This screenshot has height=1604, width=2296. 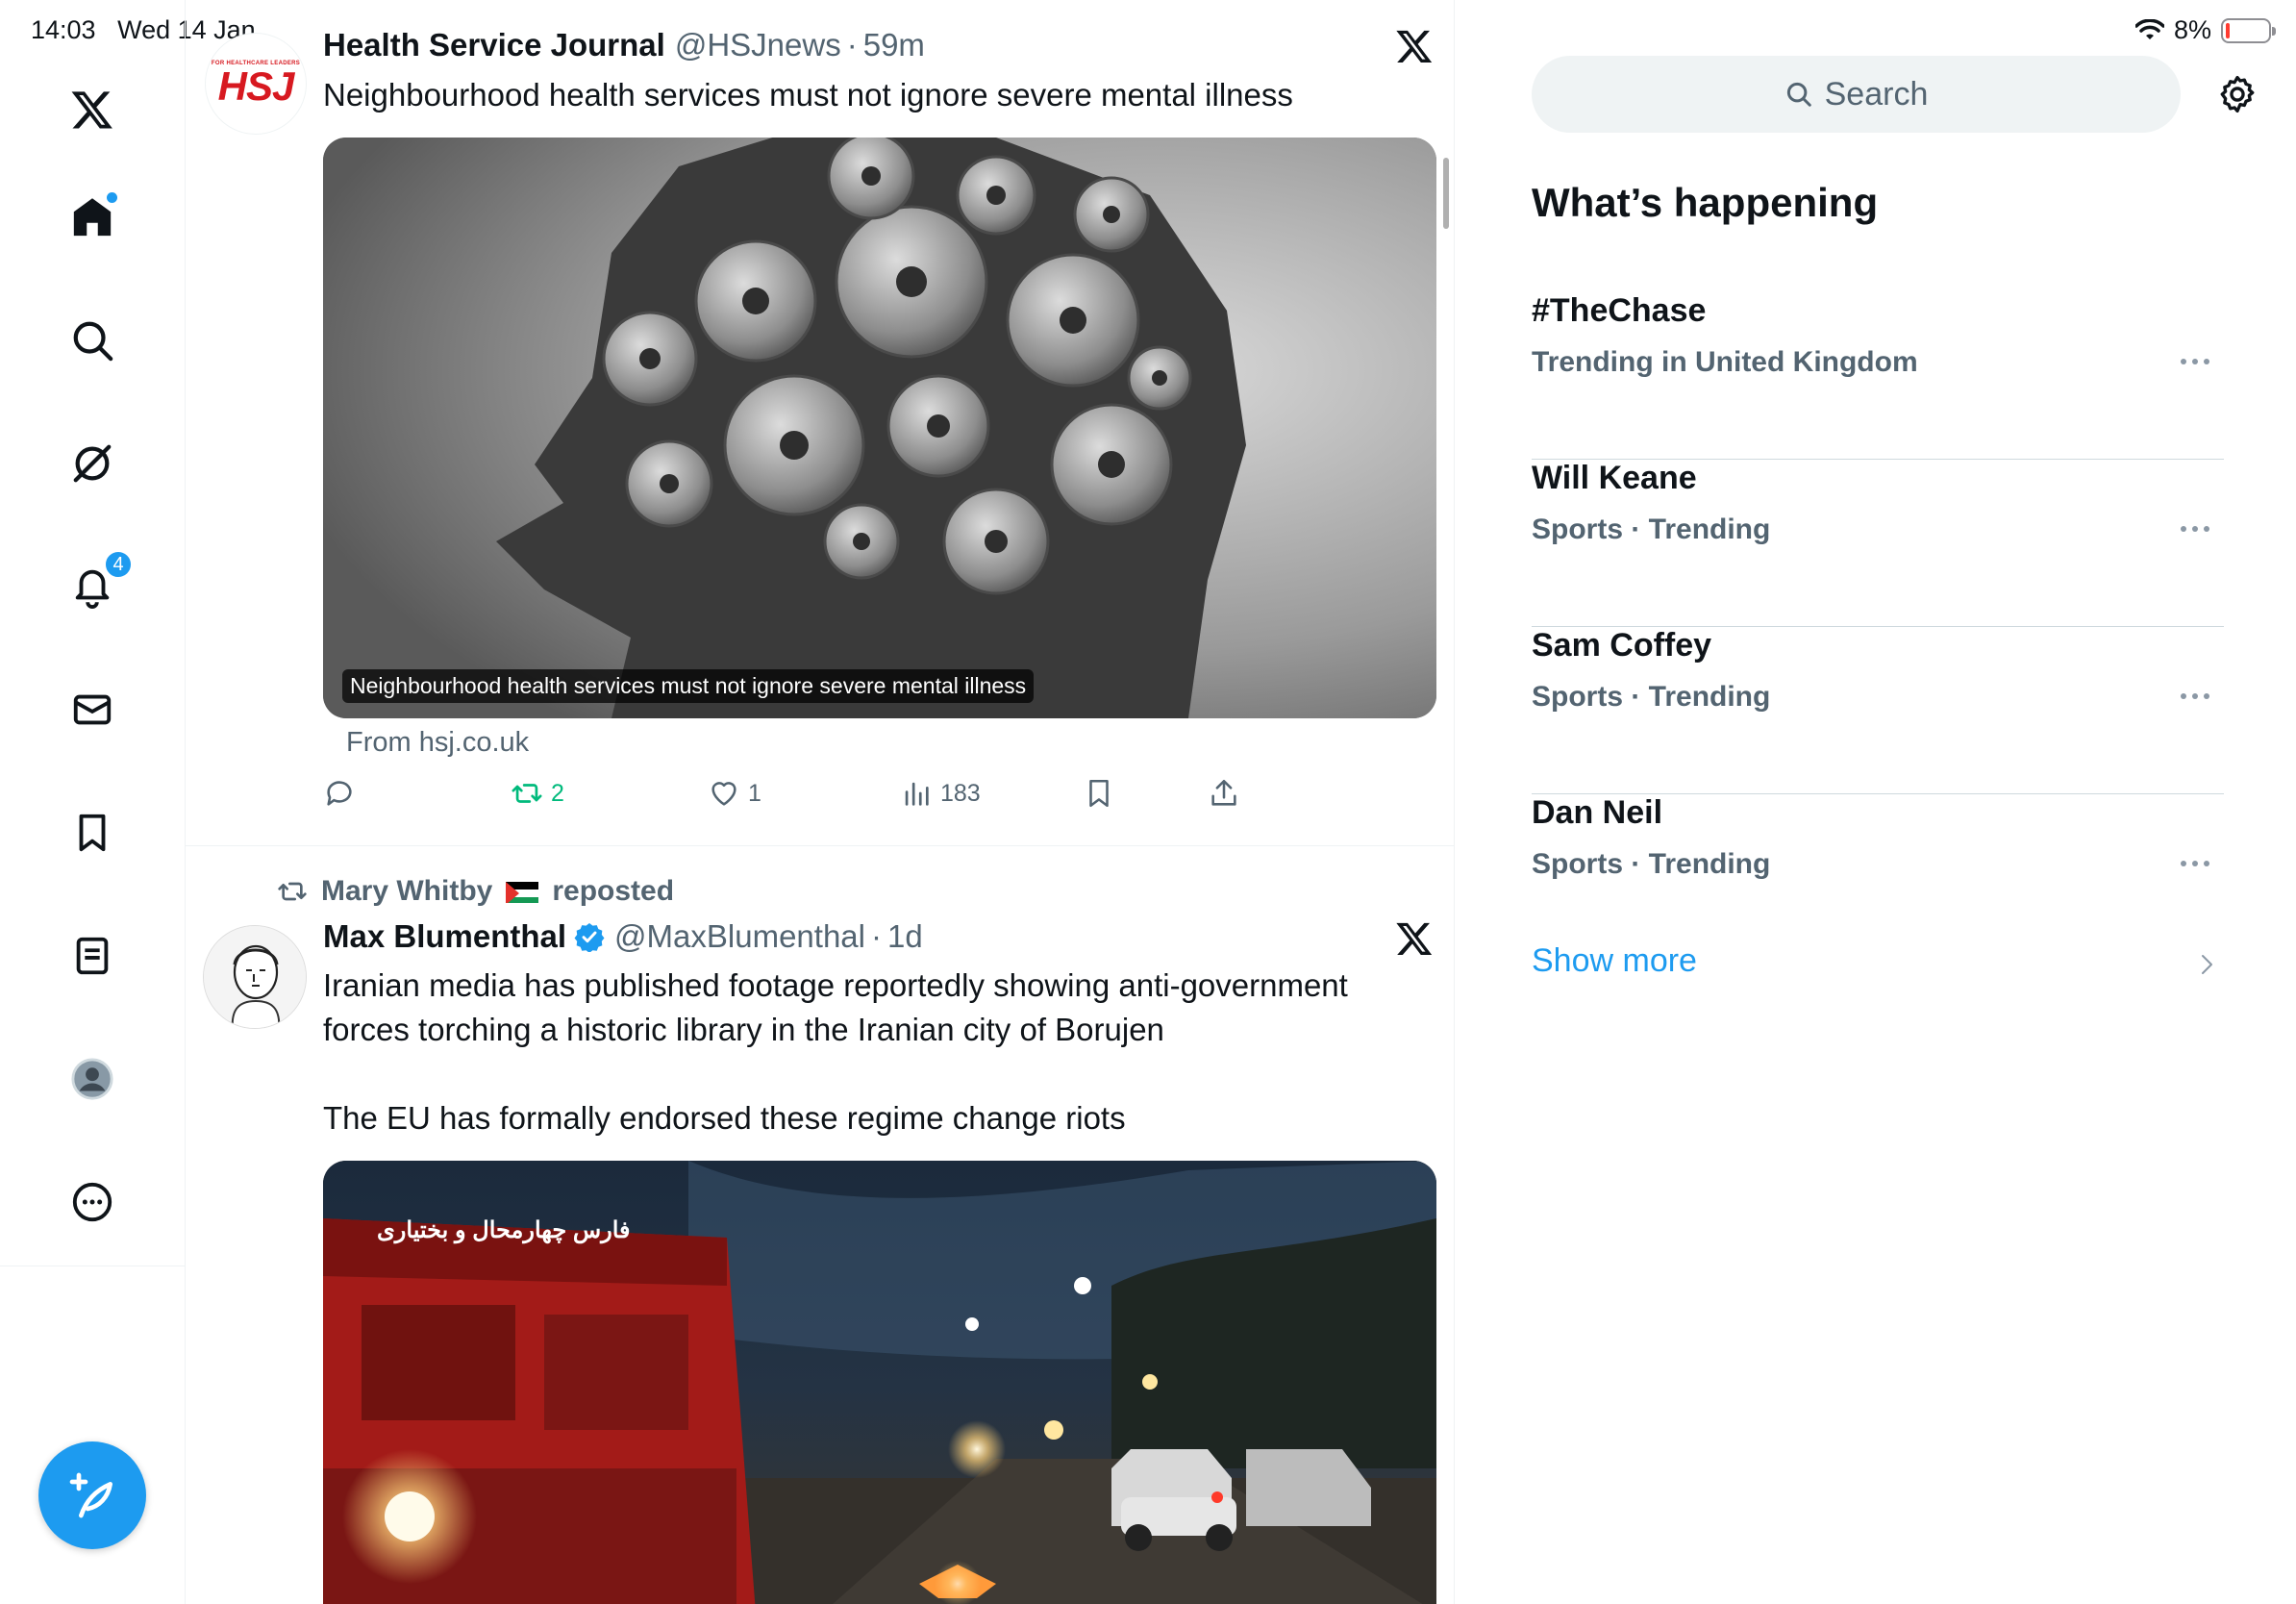 I want to click on tweet-header: Max Blumenthal @MaxBlumenthal · 1d, so click(x=623, y=936).